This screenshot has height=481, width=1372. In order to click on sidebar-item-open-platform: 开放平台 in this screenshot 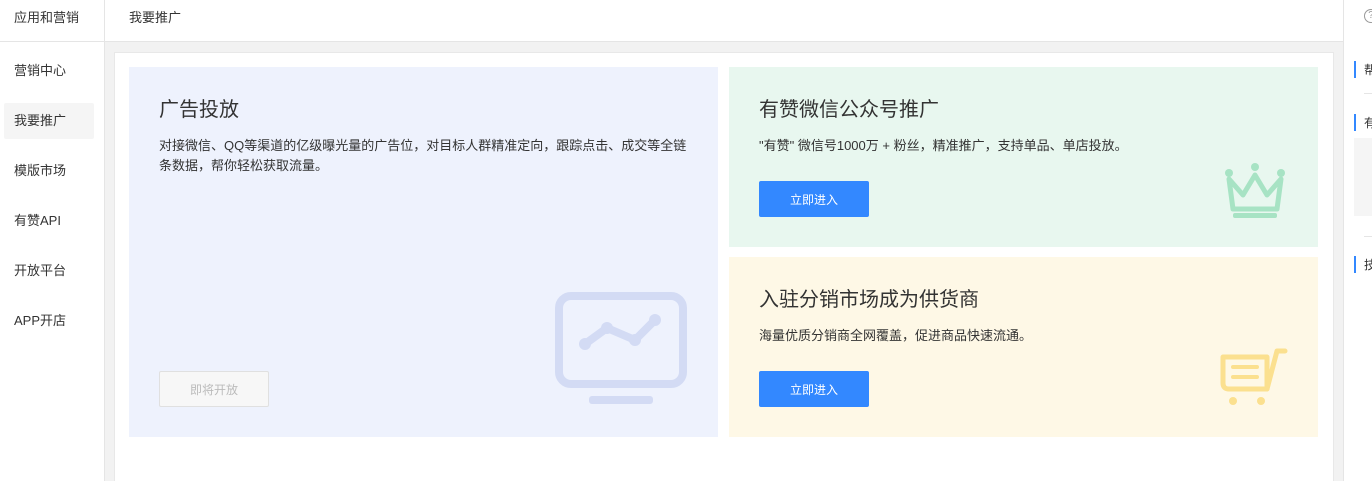, I will do `click(49, 271)`.